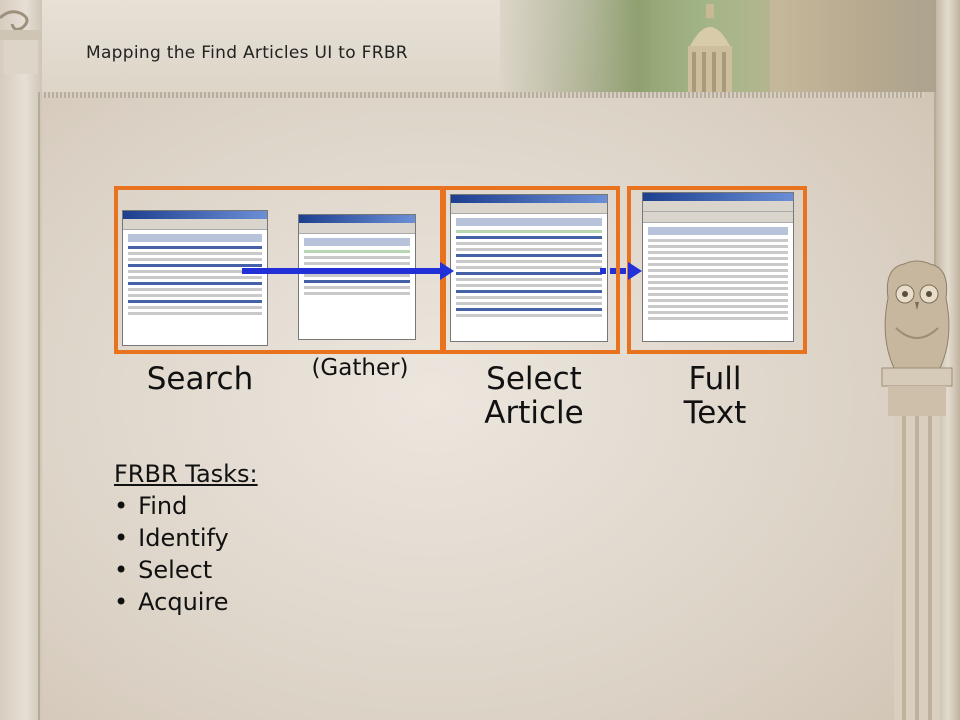 This screenshot has width=960, height=720. I want to click on frbr-tasks-list: FRBR Tasks: Find Identify Select Acquire, so click(186, 539).